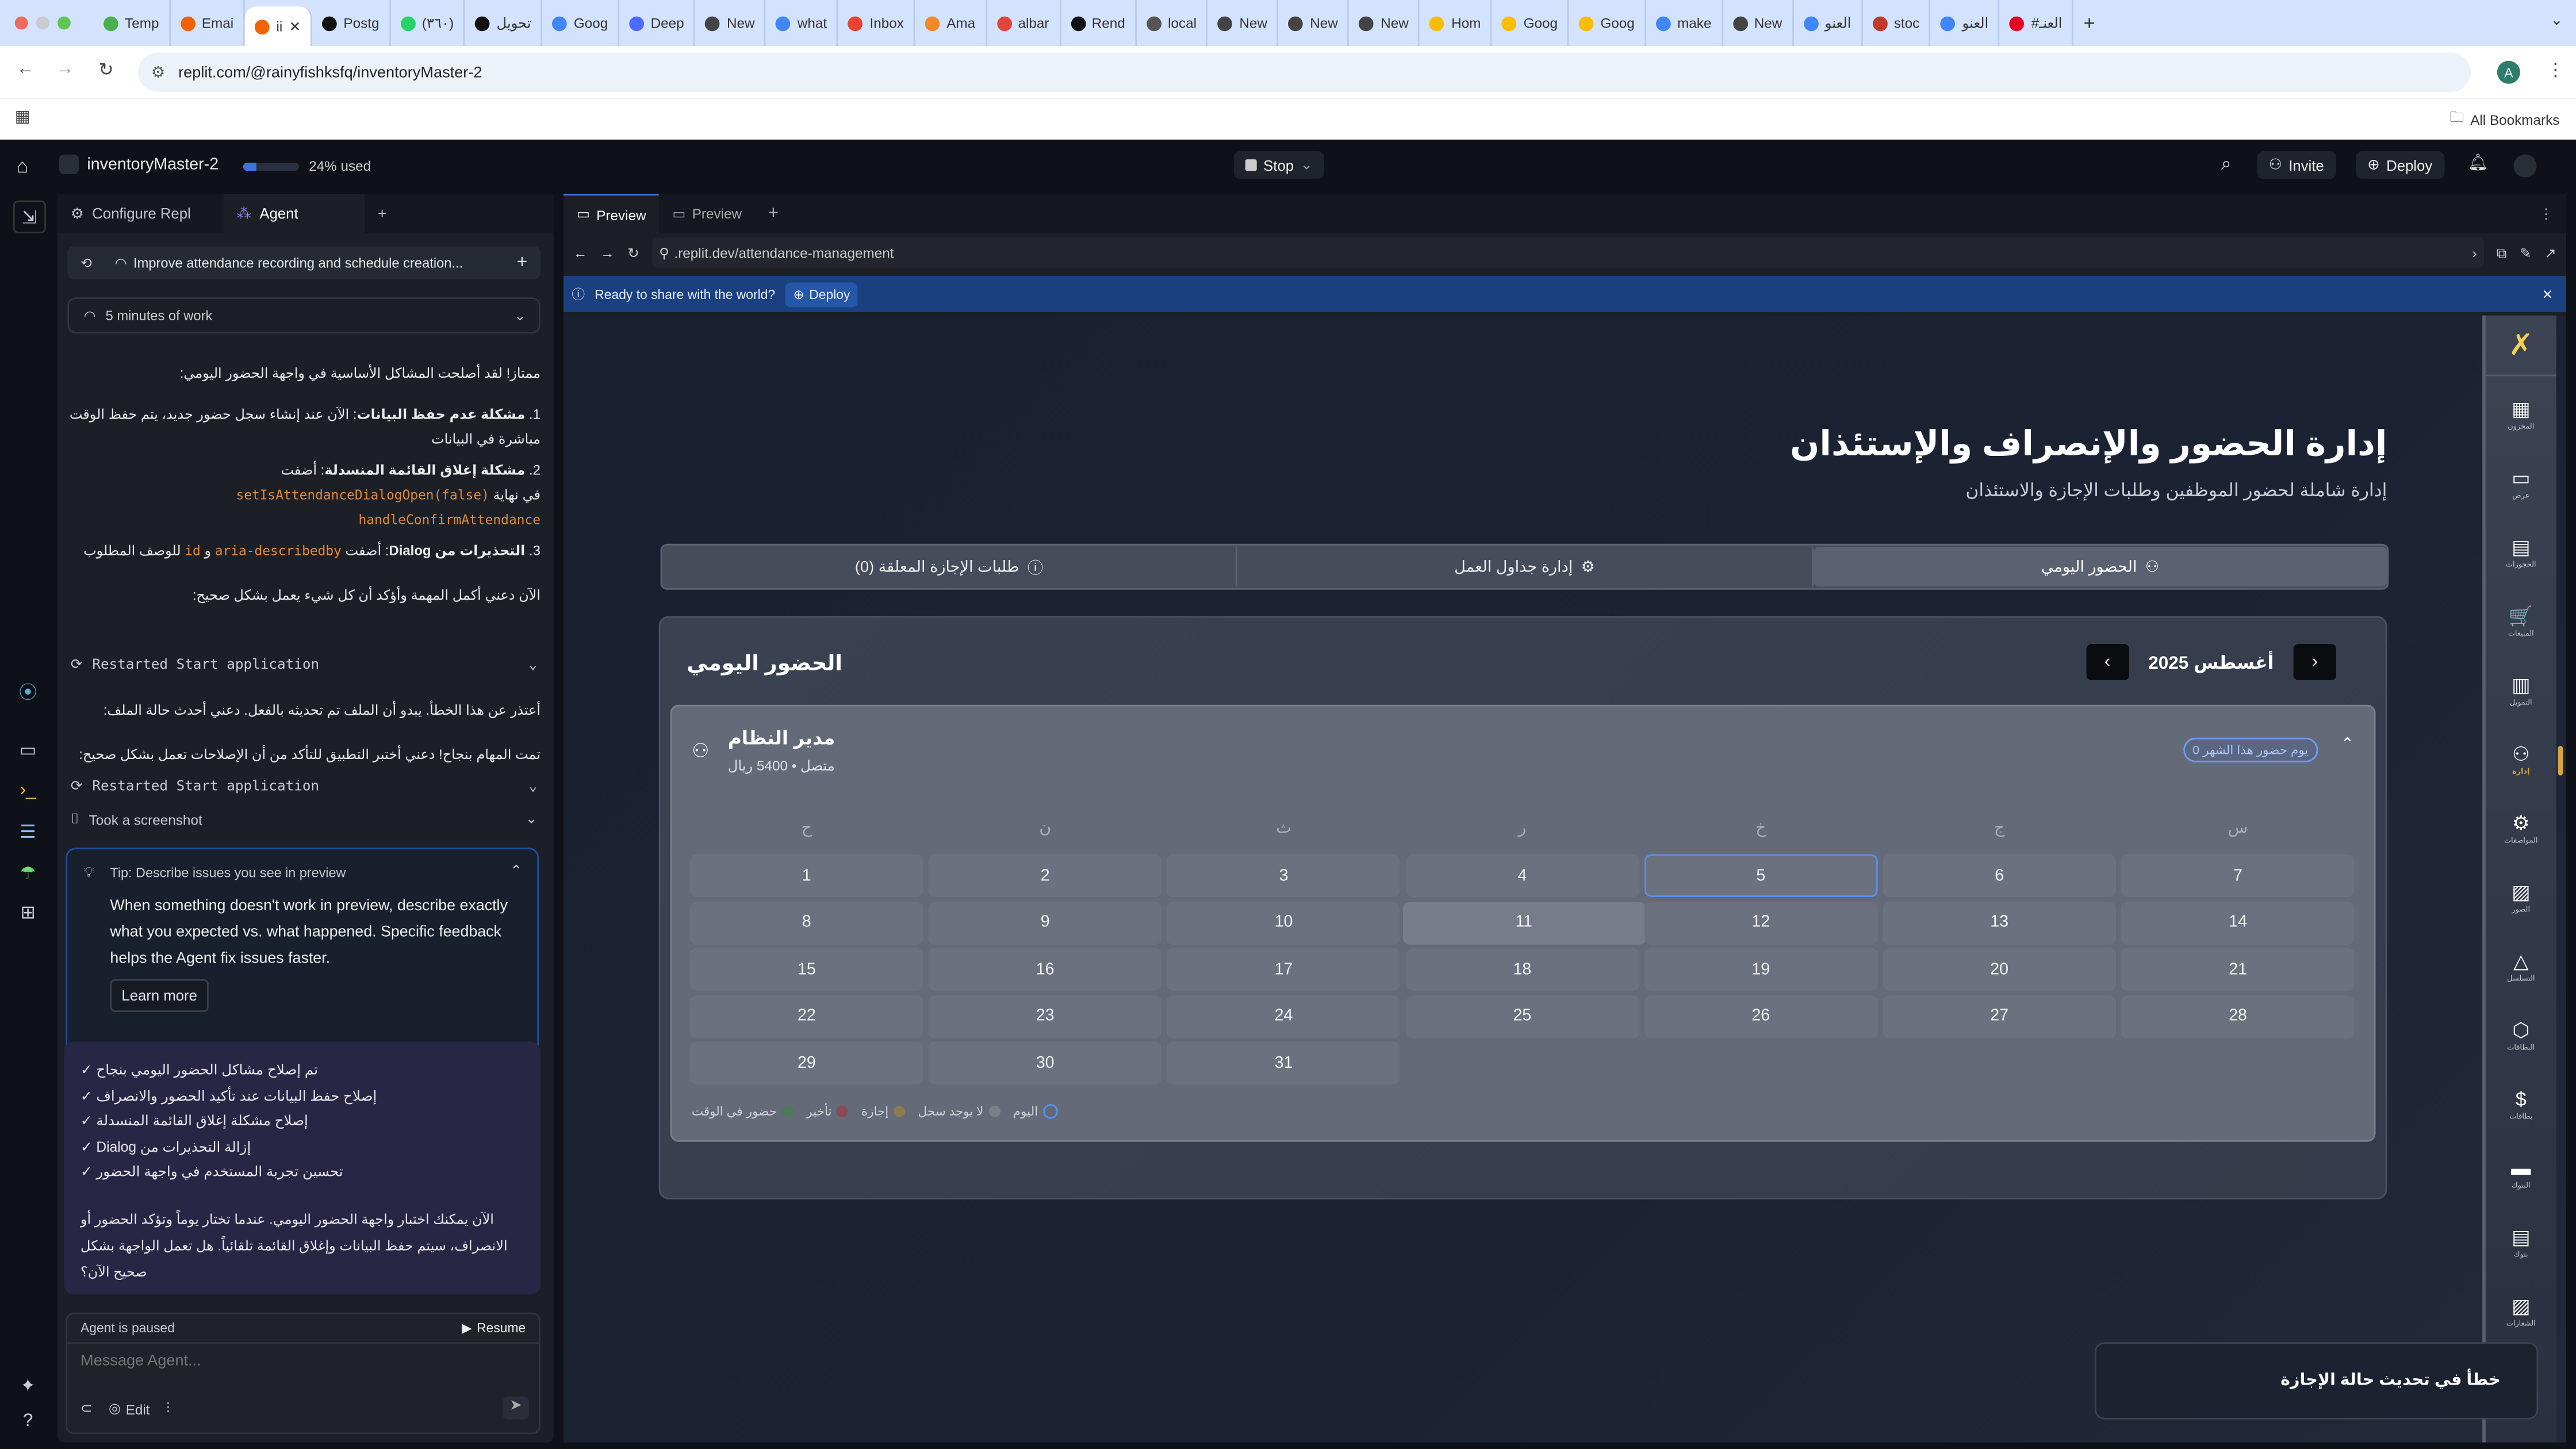 This screenshot has width=2576, height=1449. Describe the element at coordinates (2504, 120) in the screenshot. I see `all-bookmarks-button: 🗀 All Bookmarks` at that location.